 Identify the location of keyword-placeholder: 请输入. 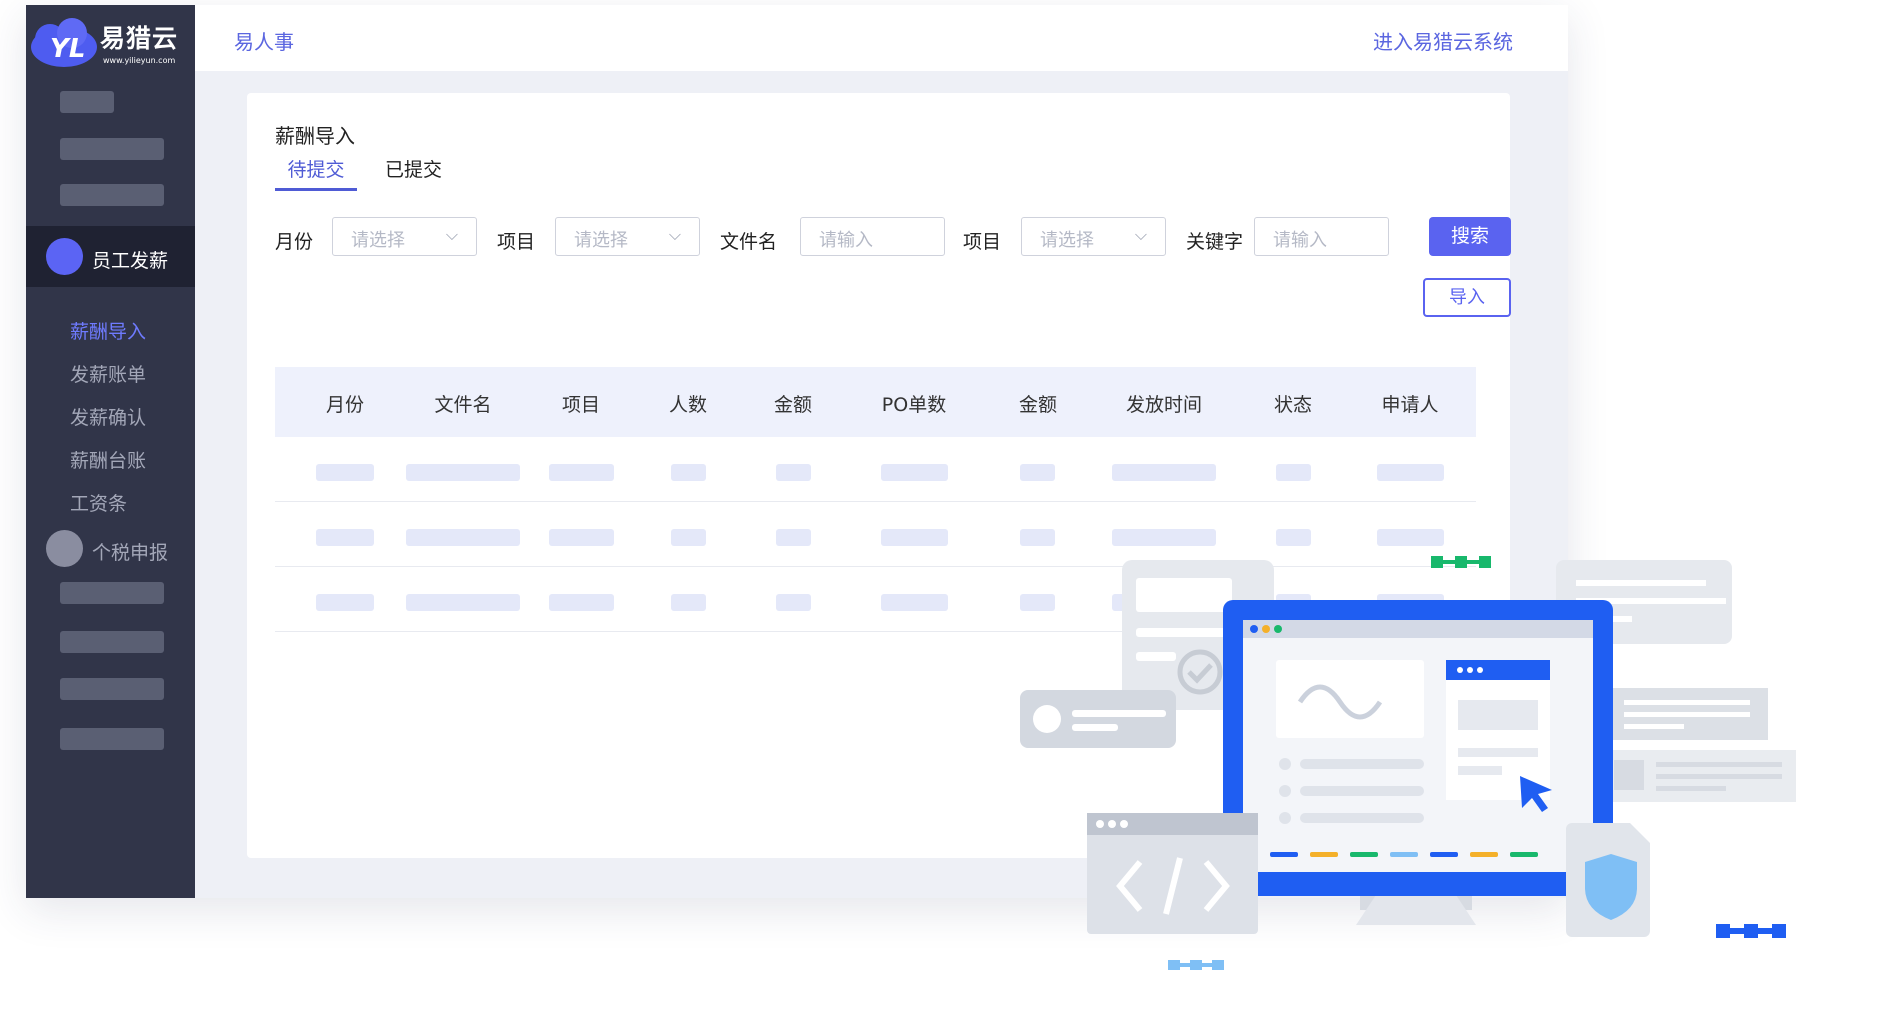
(1300, 240).